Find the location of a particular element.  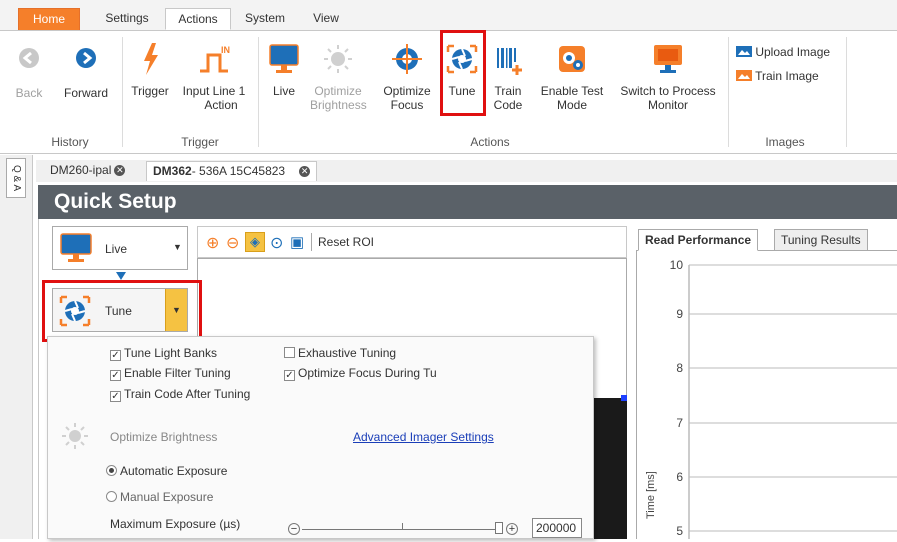

group-trigger-label: Trigger is located at coordinates (200, 142).